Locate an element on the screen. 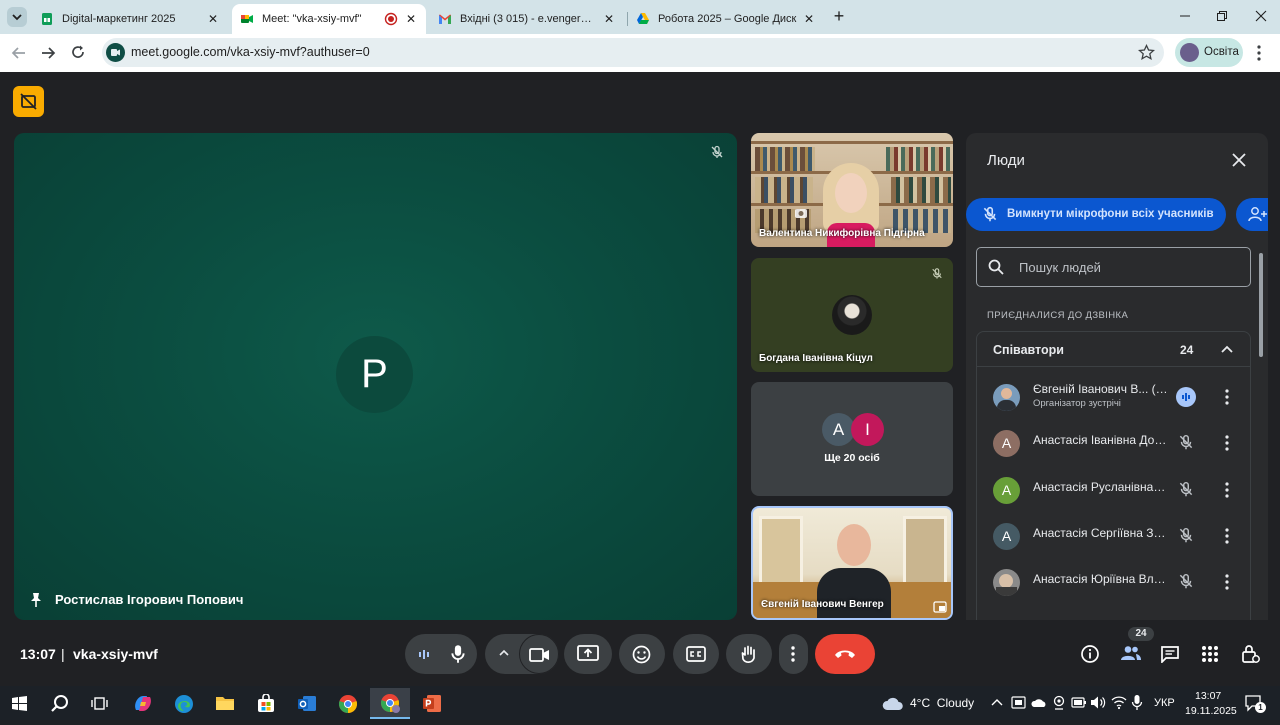  add-person-icon is located at coordinates (1257, 214).